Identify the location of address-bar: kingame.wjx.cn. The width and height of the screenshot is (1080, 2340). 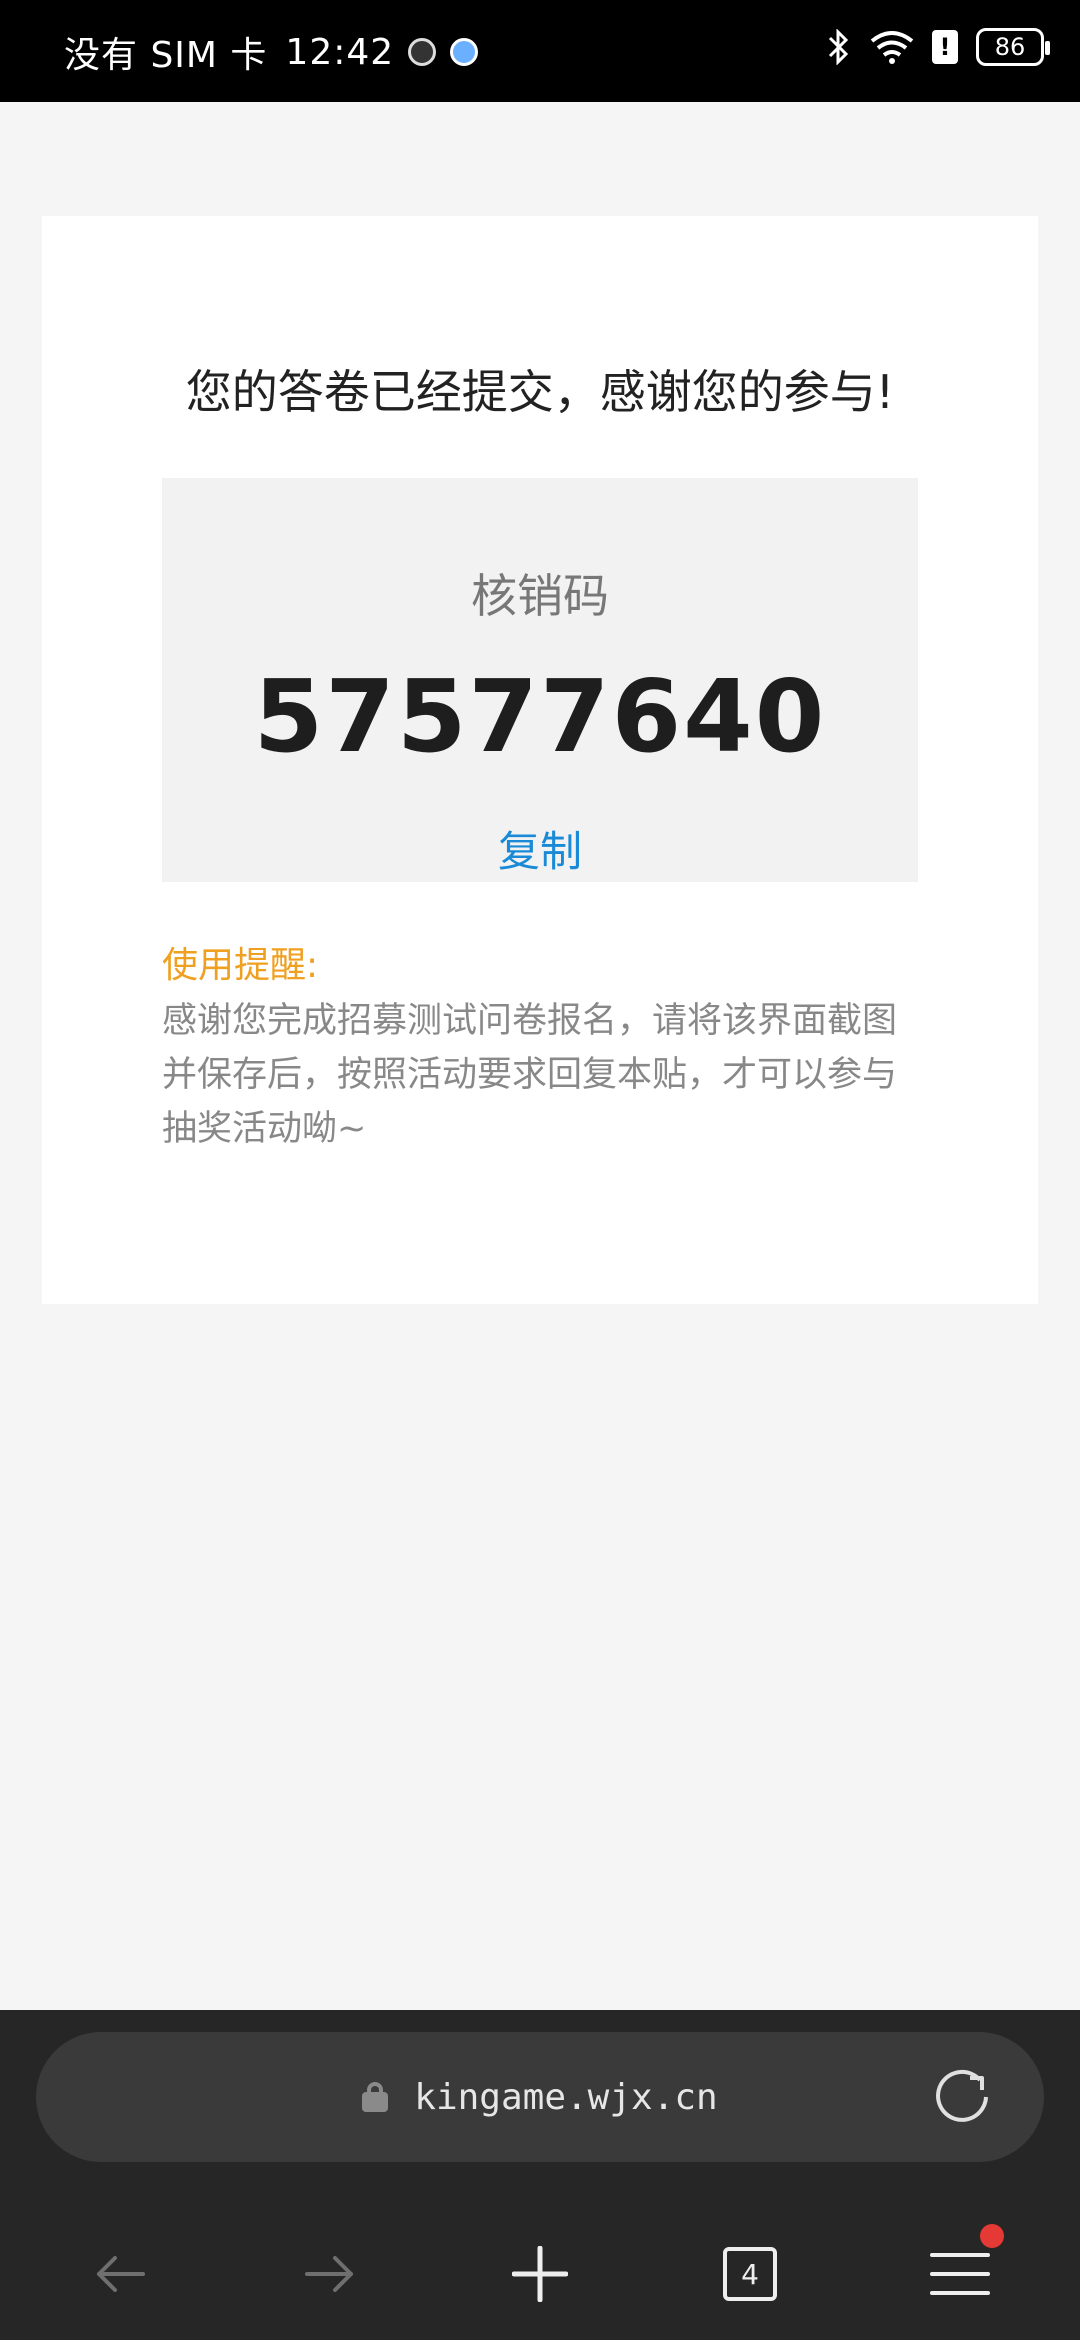
(540, 2097).